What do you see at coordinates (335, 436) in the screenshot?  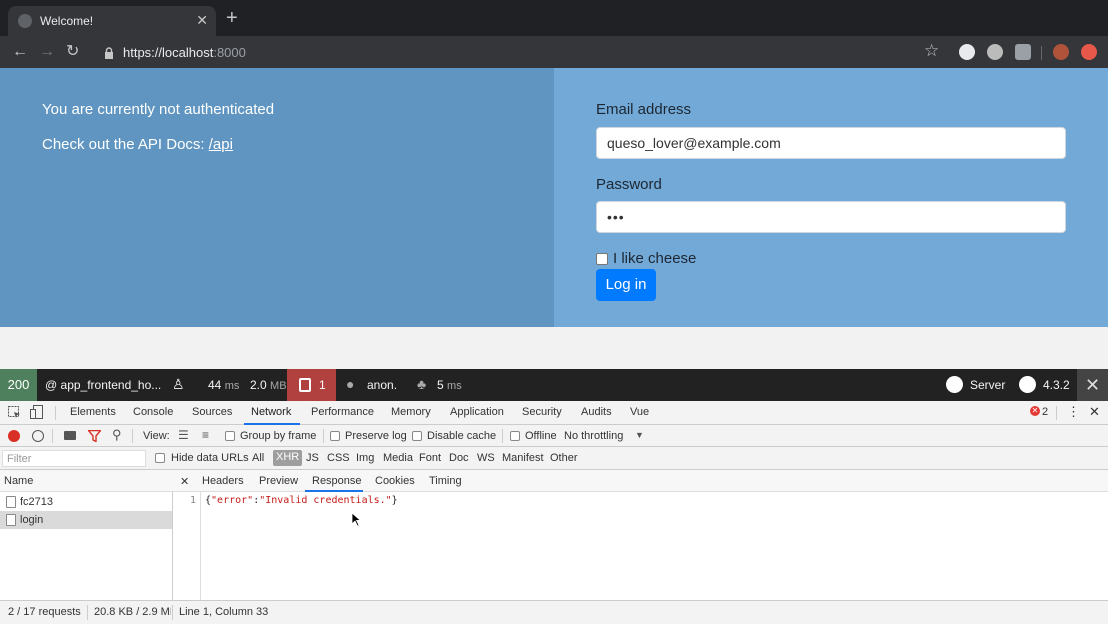 I see `preserve-log-checkbox` at bounding box center [335, 436].